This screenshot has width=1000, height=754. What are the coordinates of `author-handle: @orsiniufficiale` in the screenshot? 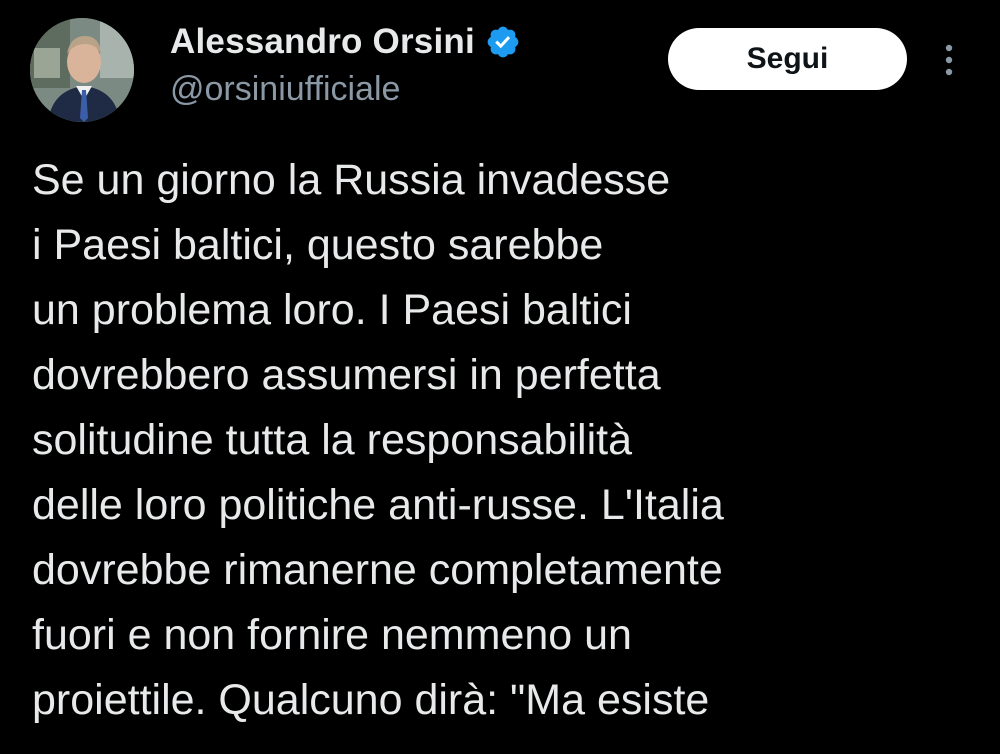 It's located at (345, 89).